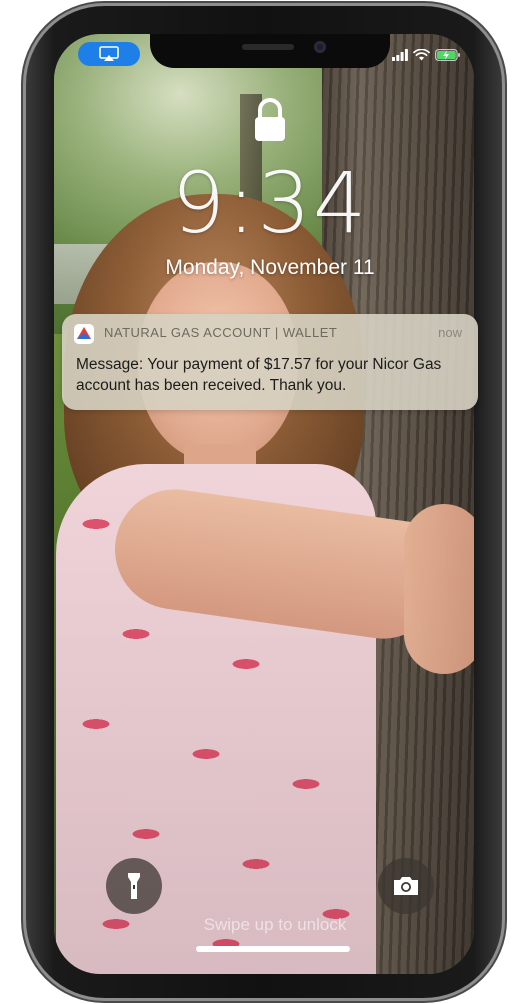 Image resolution: width=524 pixels, height=1004 pixels. Describe the element at coordinates (504, 291) in the screenshot. I see `power-button` at that location.